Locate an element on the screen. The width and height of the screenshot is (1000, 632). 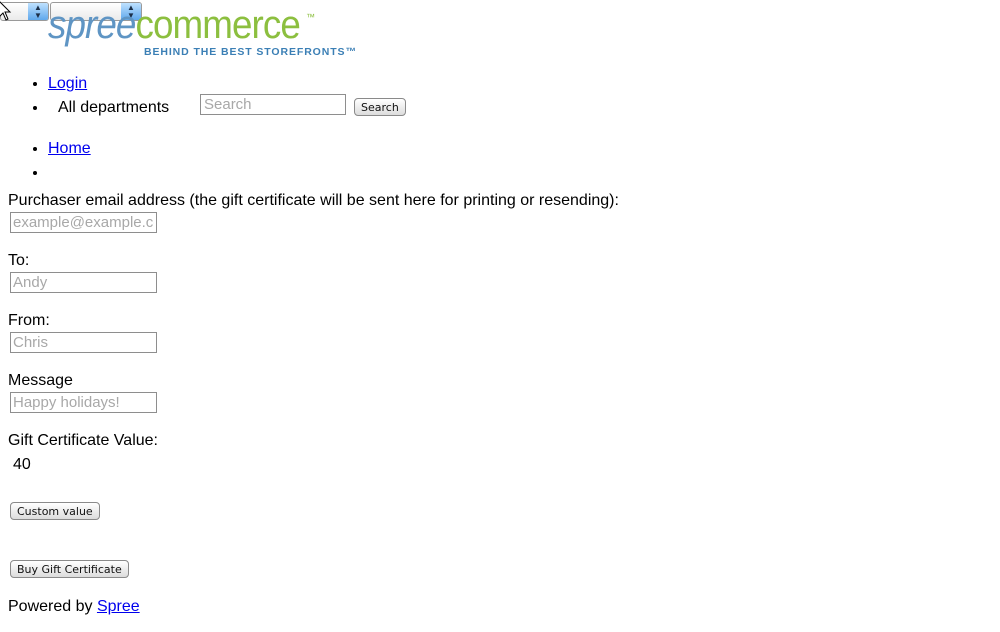
breadcrumb-item-home: Home is located at coordinates (498, 149).